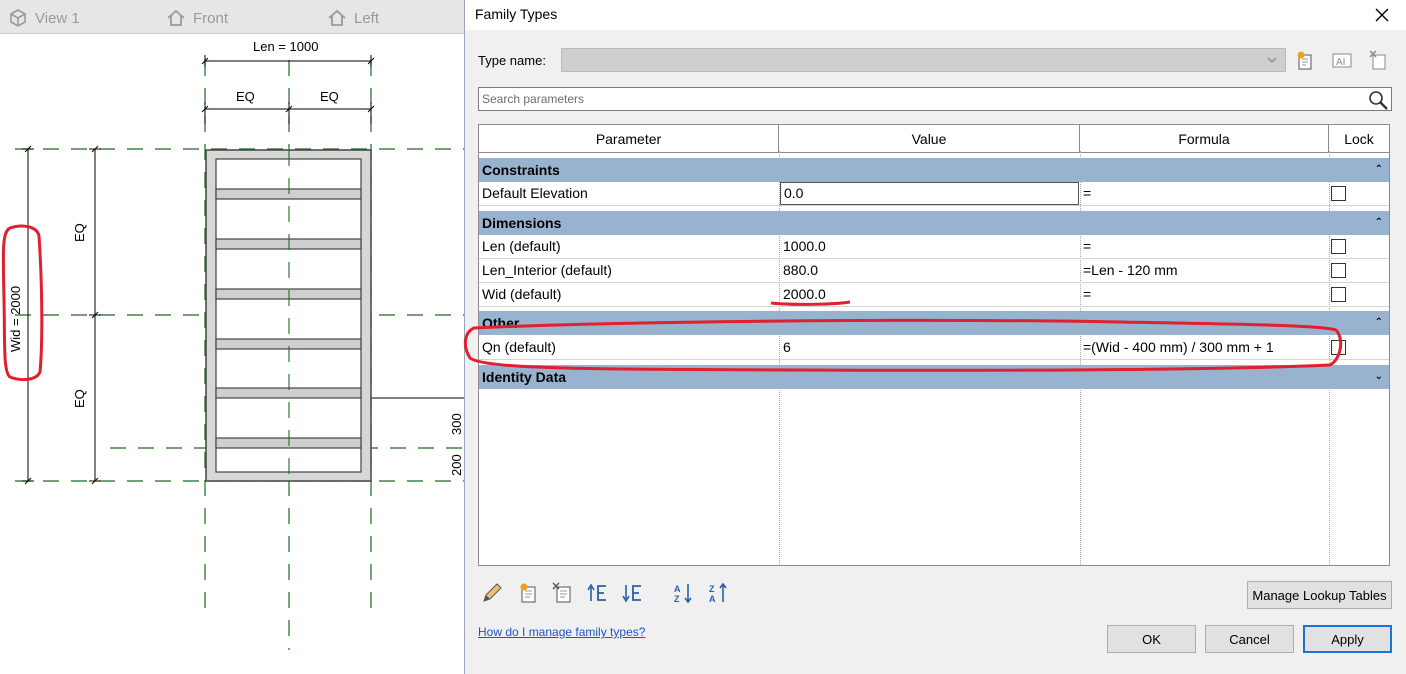  I want to click on rename-icon: AI, so click(1342, 60).